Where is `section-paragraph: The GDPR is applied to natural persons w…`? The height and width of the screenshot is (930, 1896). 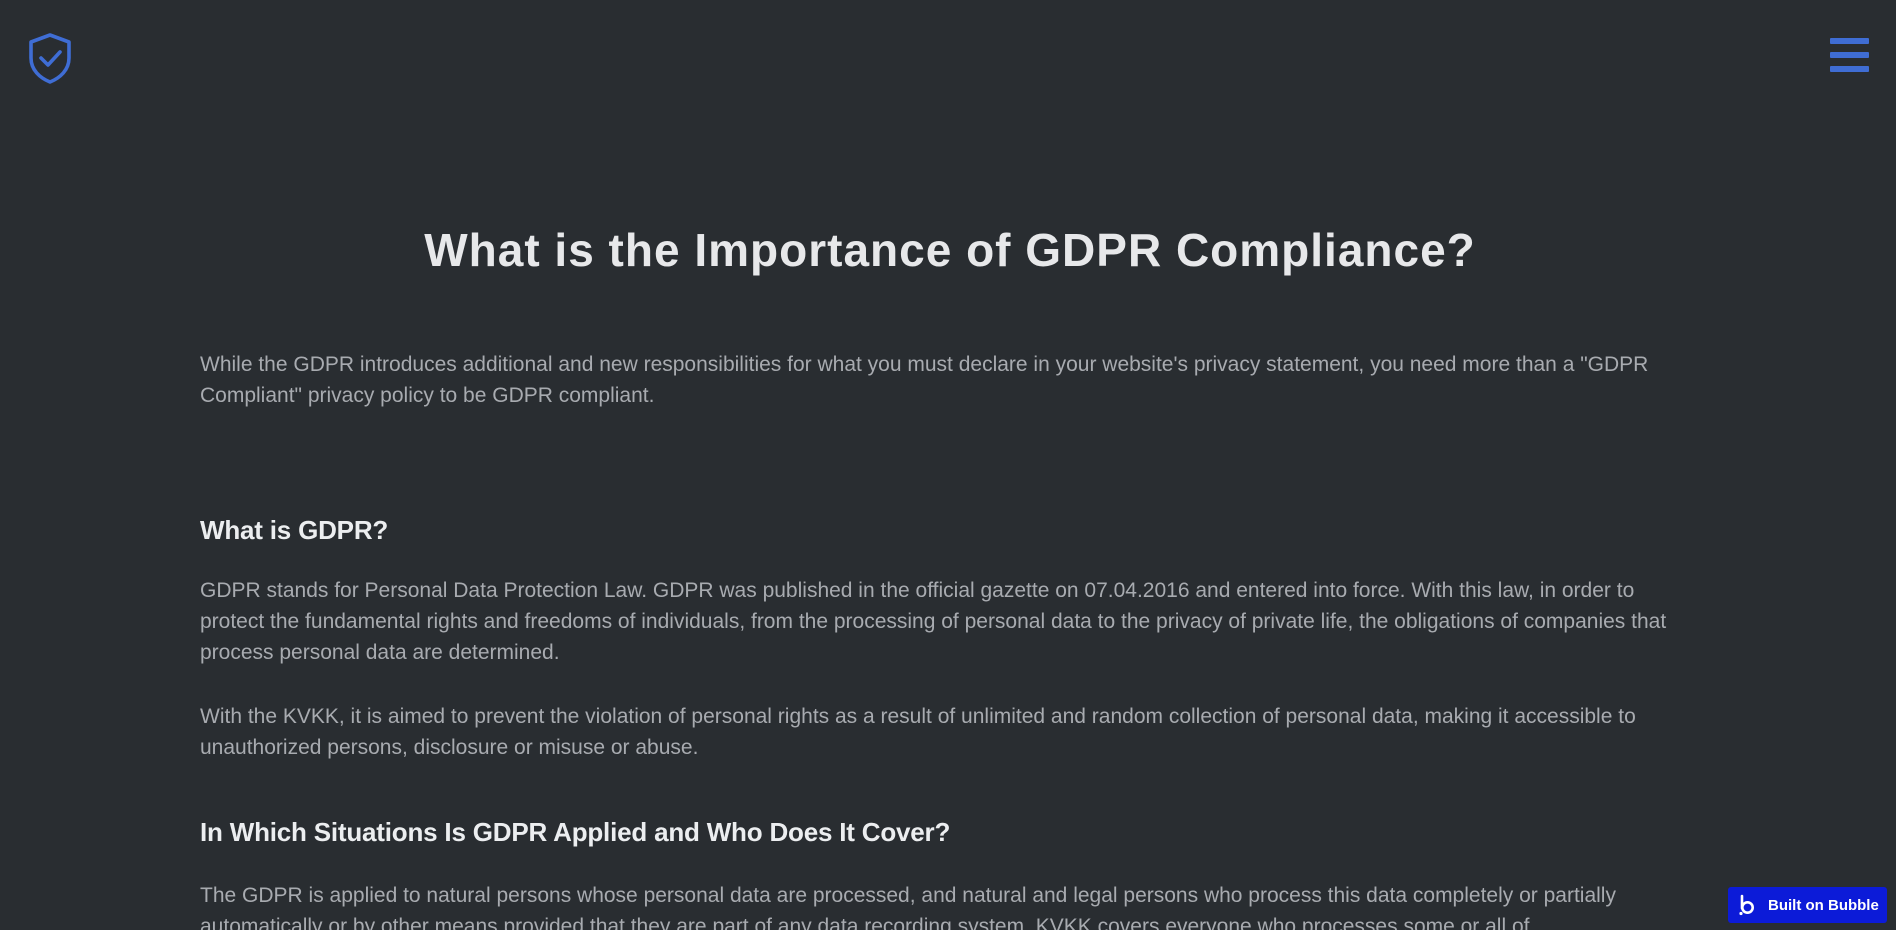 section-paragraph: The GDPR is applied to natural persons w… is located at coordinates (908, 907).